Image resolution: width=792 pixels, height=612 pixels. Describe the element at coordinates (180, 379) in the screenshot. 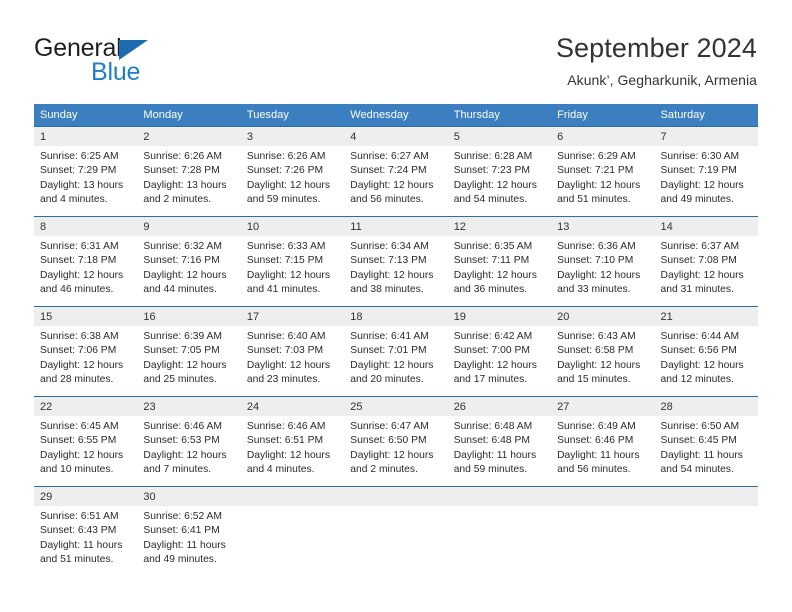

I see `daylight-text-line2: and 25 minutes.` at that location.